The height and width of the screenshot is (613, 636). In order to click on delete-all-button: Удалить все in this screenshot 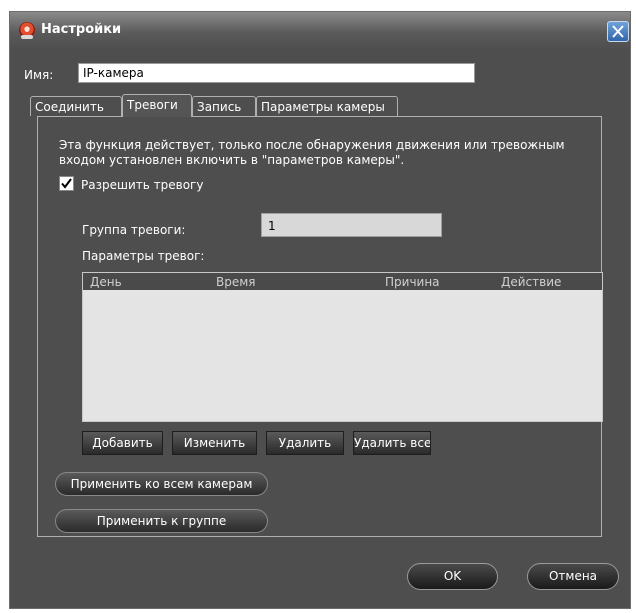, I will do `click(392, 443)`.